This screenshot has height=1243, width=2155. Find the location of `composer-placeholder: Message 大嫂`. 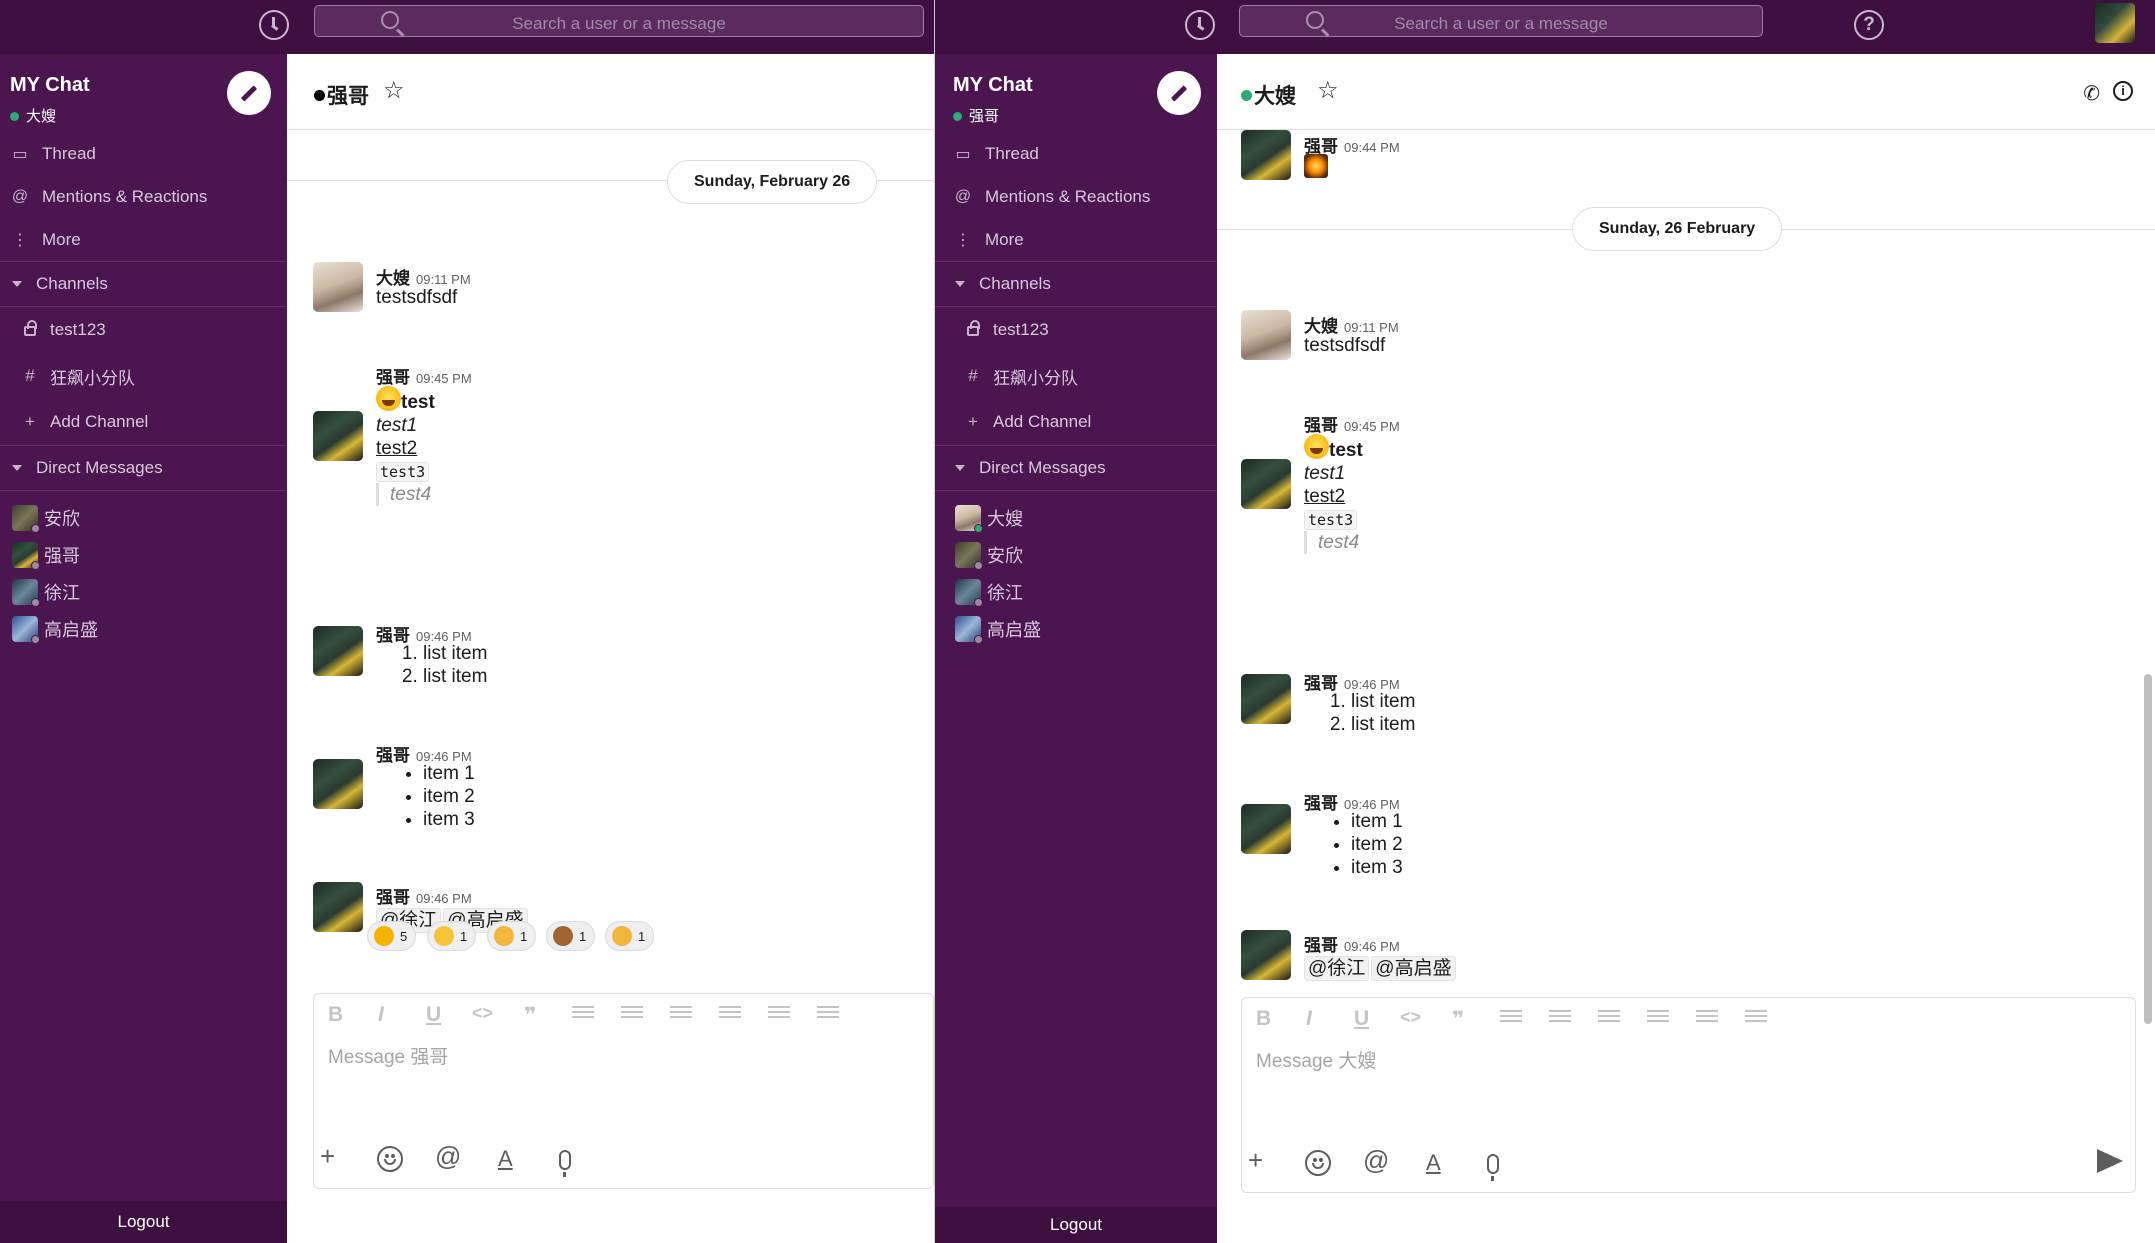

composer-placeholder: Message 大嫂 is located at coordinates (1316, 1059).